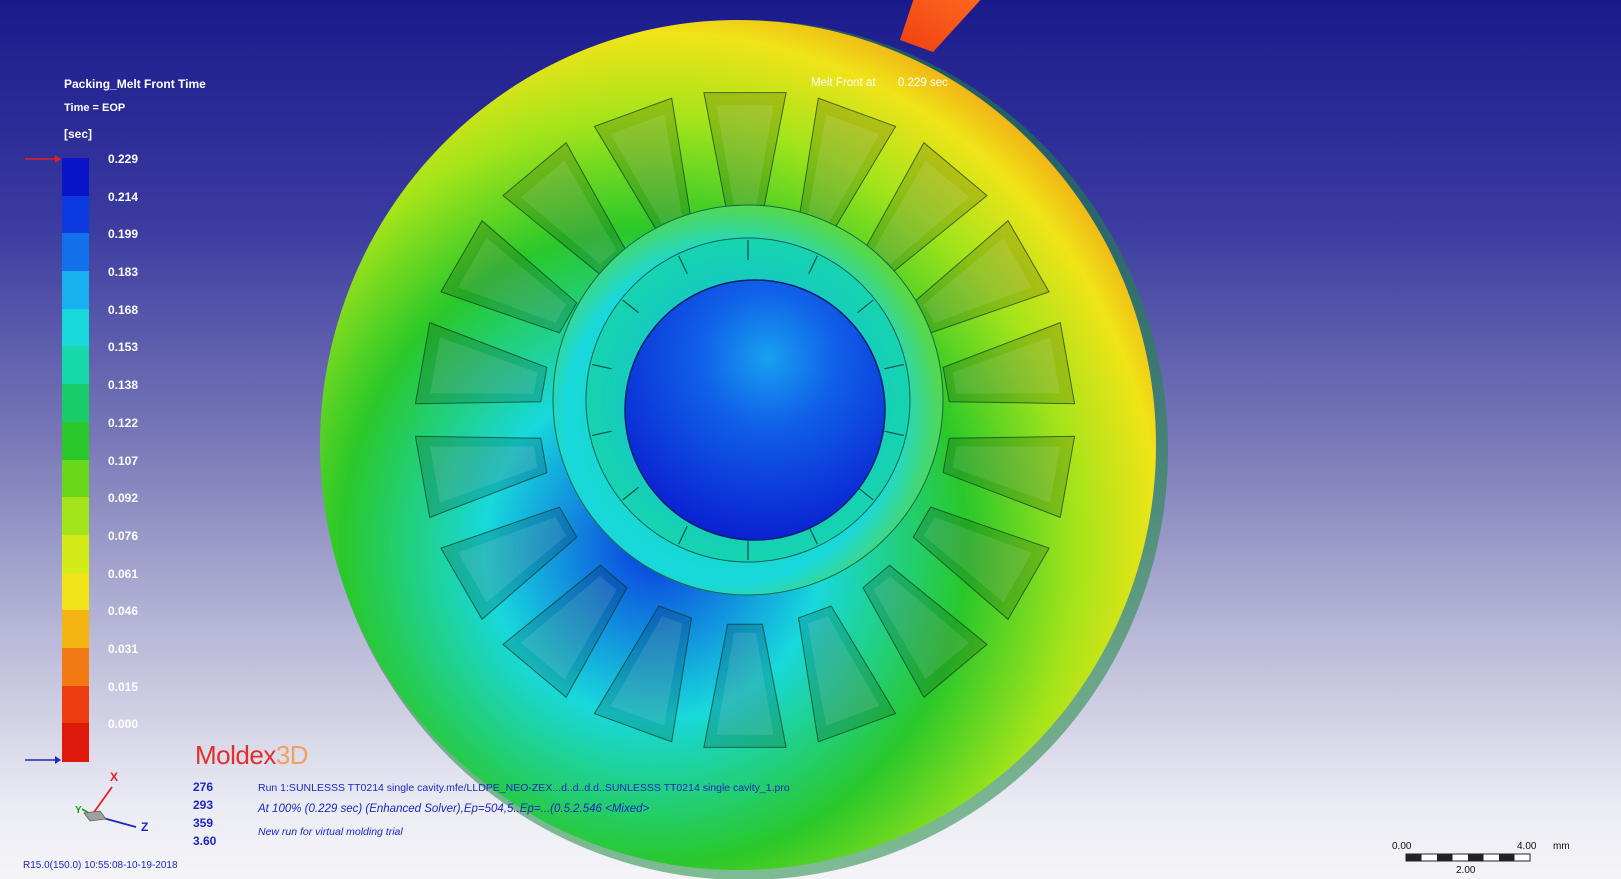 This screenshot has height=879, width=1621. I want to click on melt-front-value: 0.229 sec, so click(923, 83).